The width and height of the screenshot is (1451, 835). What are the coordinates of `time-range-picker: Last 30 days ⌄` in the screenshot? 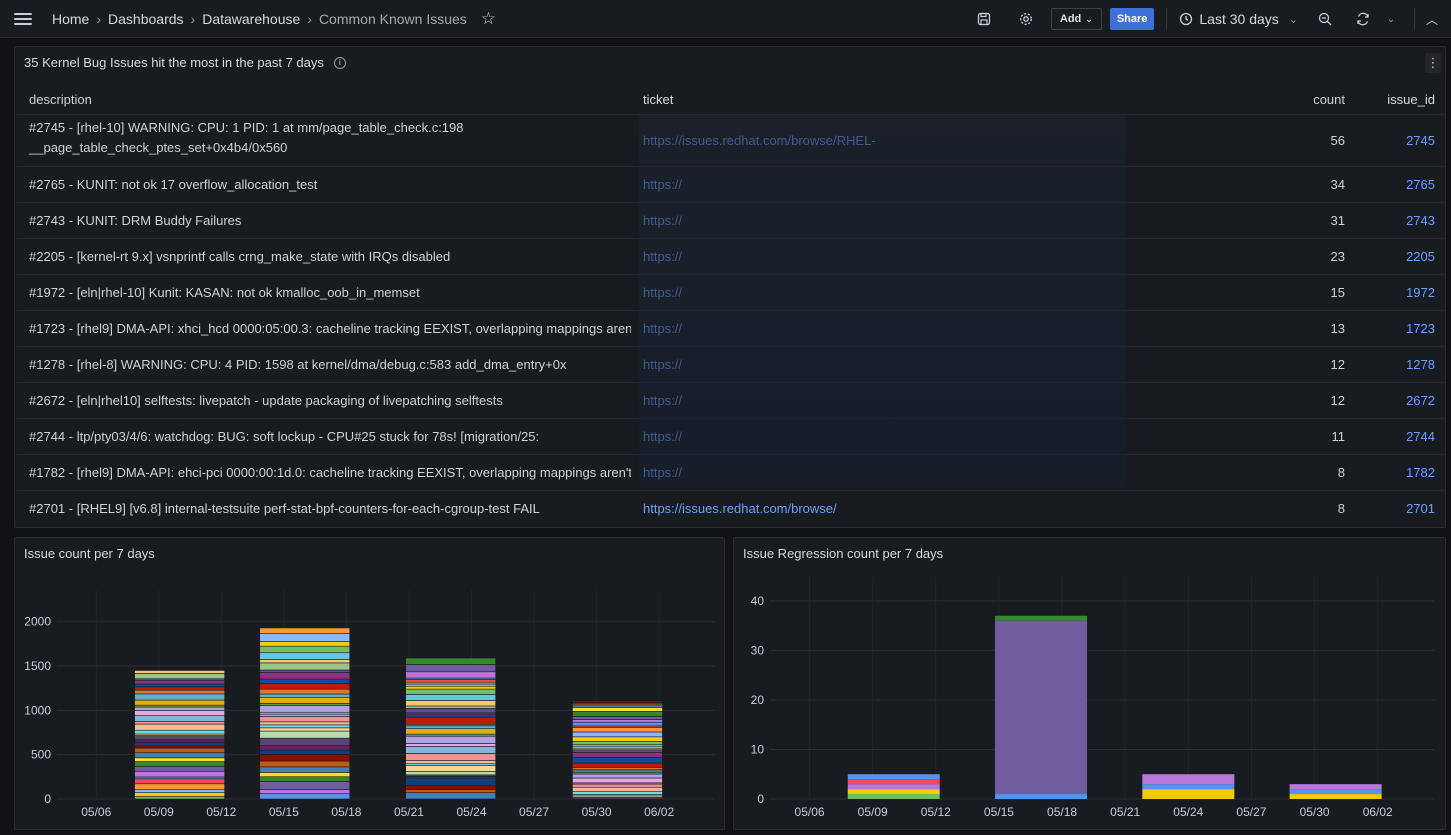 It's located at (1238, 19).